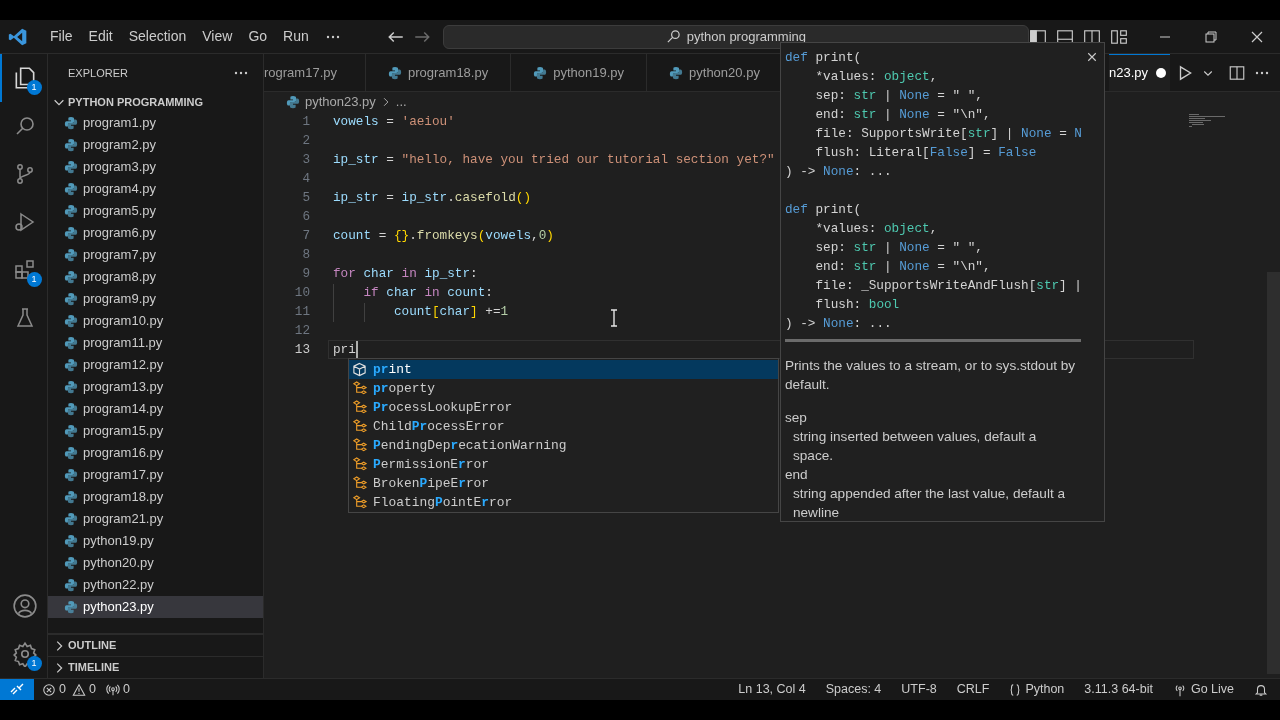  I want to click on status-item: UTF-8, so click(919, 689).